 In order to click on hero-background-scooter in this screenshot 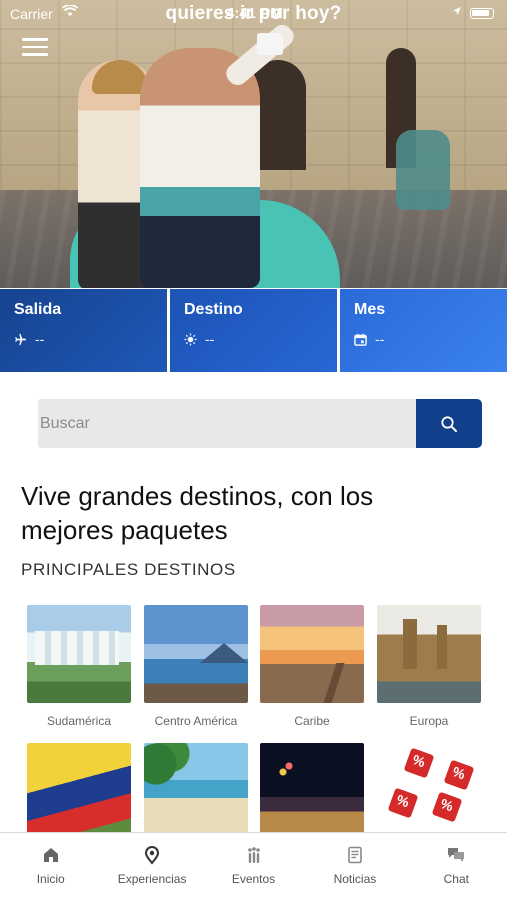, I will do `click(423, 170)`.